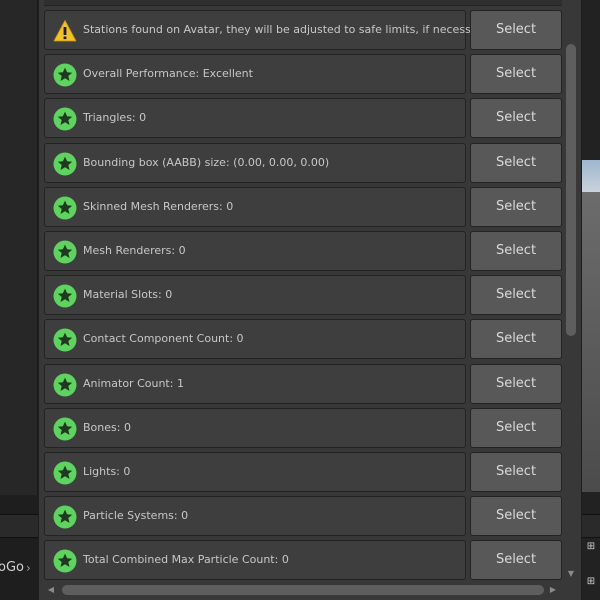  I want to click on breadcrumb: oGo ›, so click(19, 568).